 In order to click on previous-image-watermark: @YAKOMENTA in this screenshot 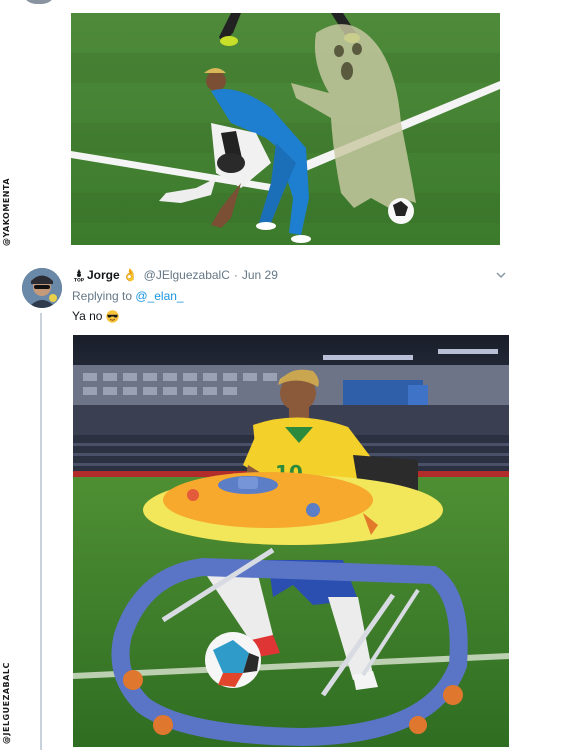, I will do `click(6, 211)`.